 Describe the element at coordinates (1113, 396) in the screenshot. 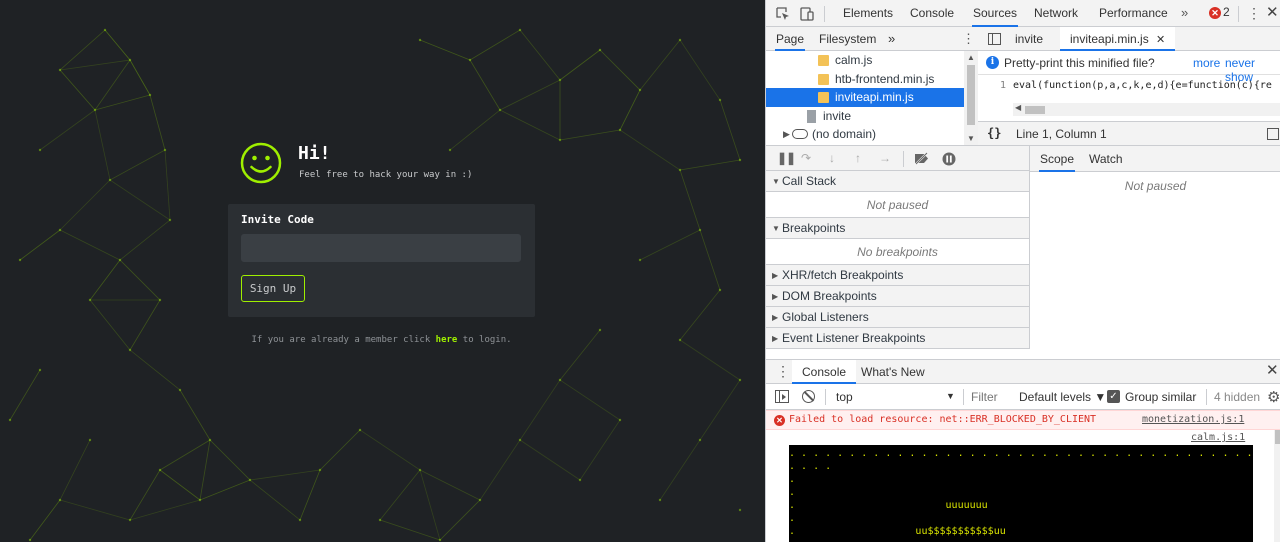

I see `group-similar-checkbox: ✓` at that location.